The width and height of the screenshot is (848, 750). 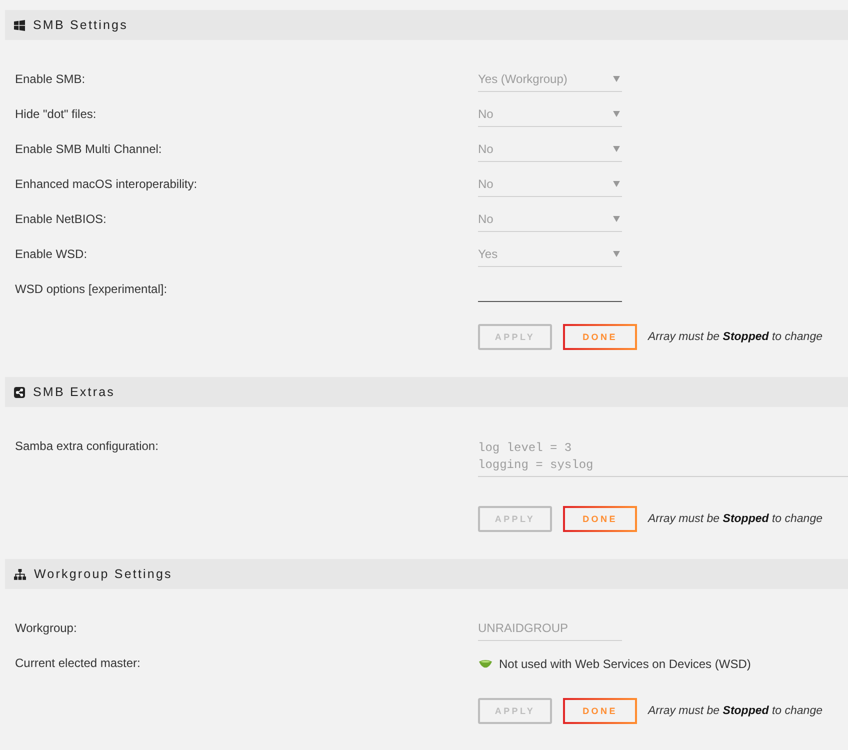 What do you see at coordinates (485, 663) in the screenshot?
I see `status-icon` at bounding box center [485, 663].